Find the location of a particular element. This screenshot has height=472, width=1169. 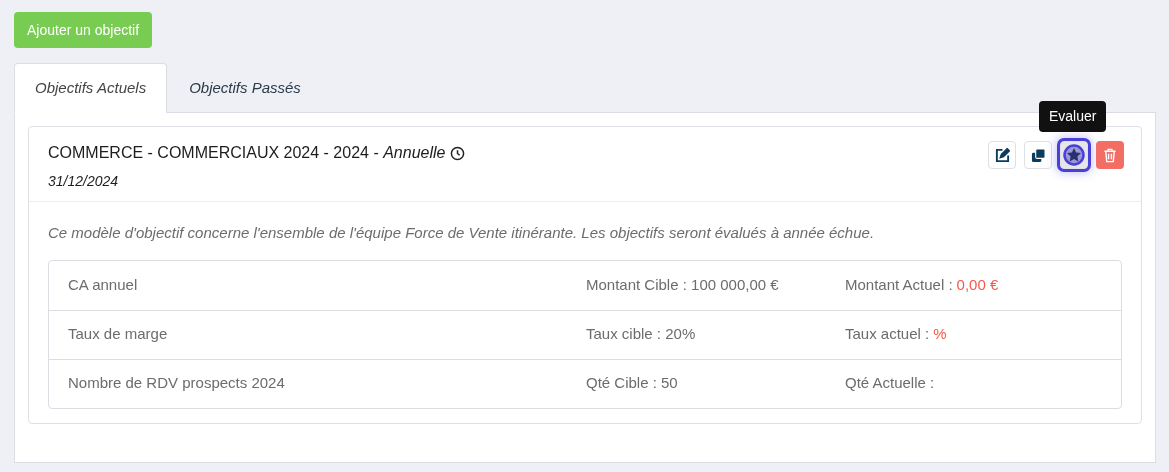

actual-value: % is located at coordinates (940, 334).